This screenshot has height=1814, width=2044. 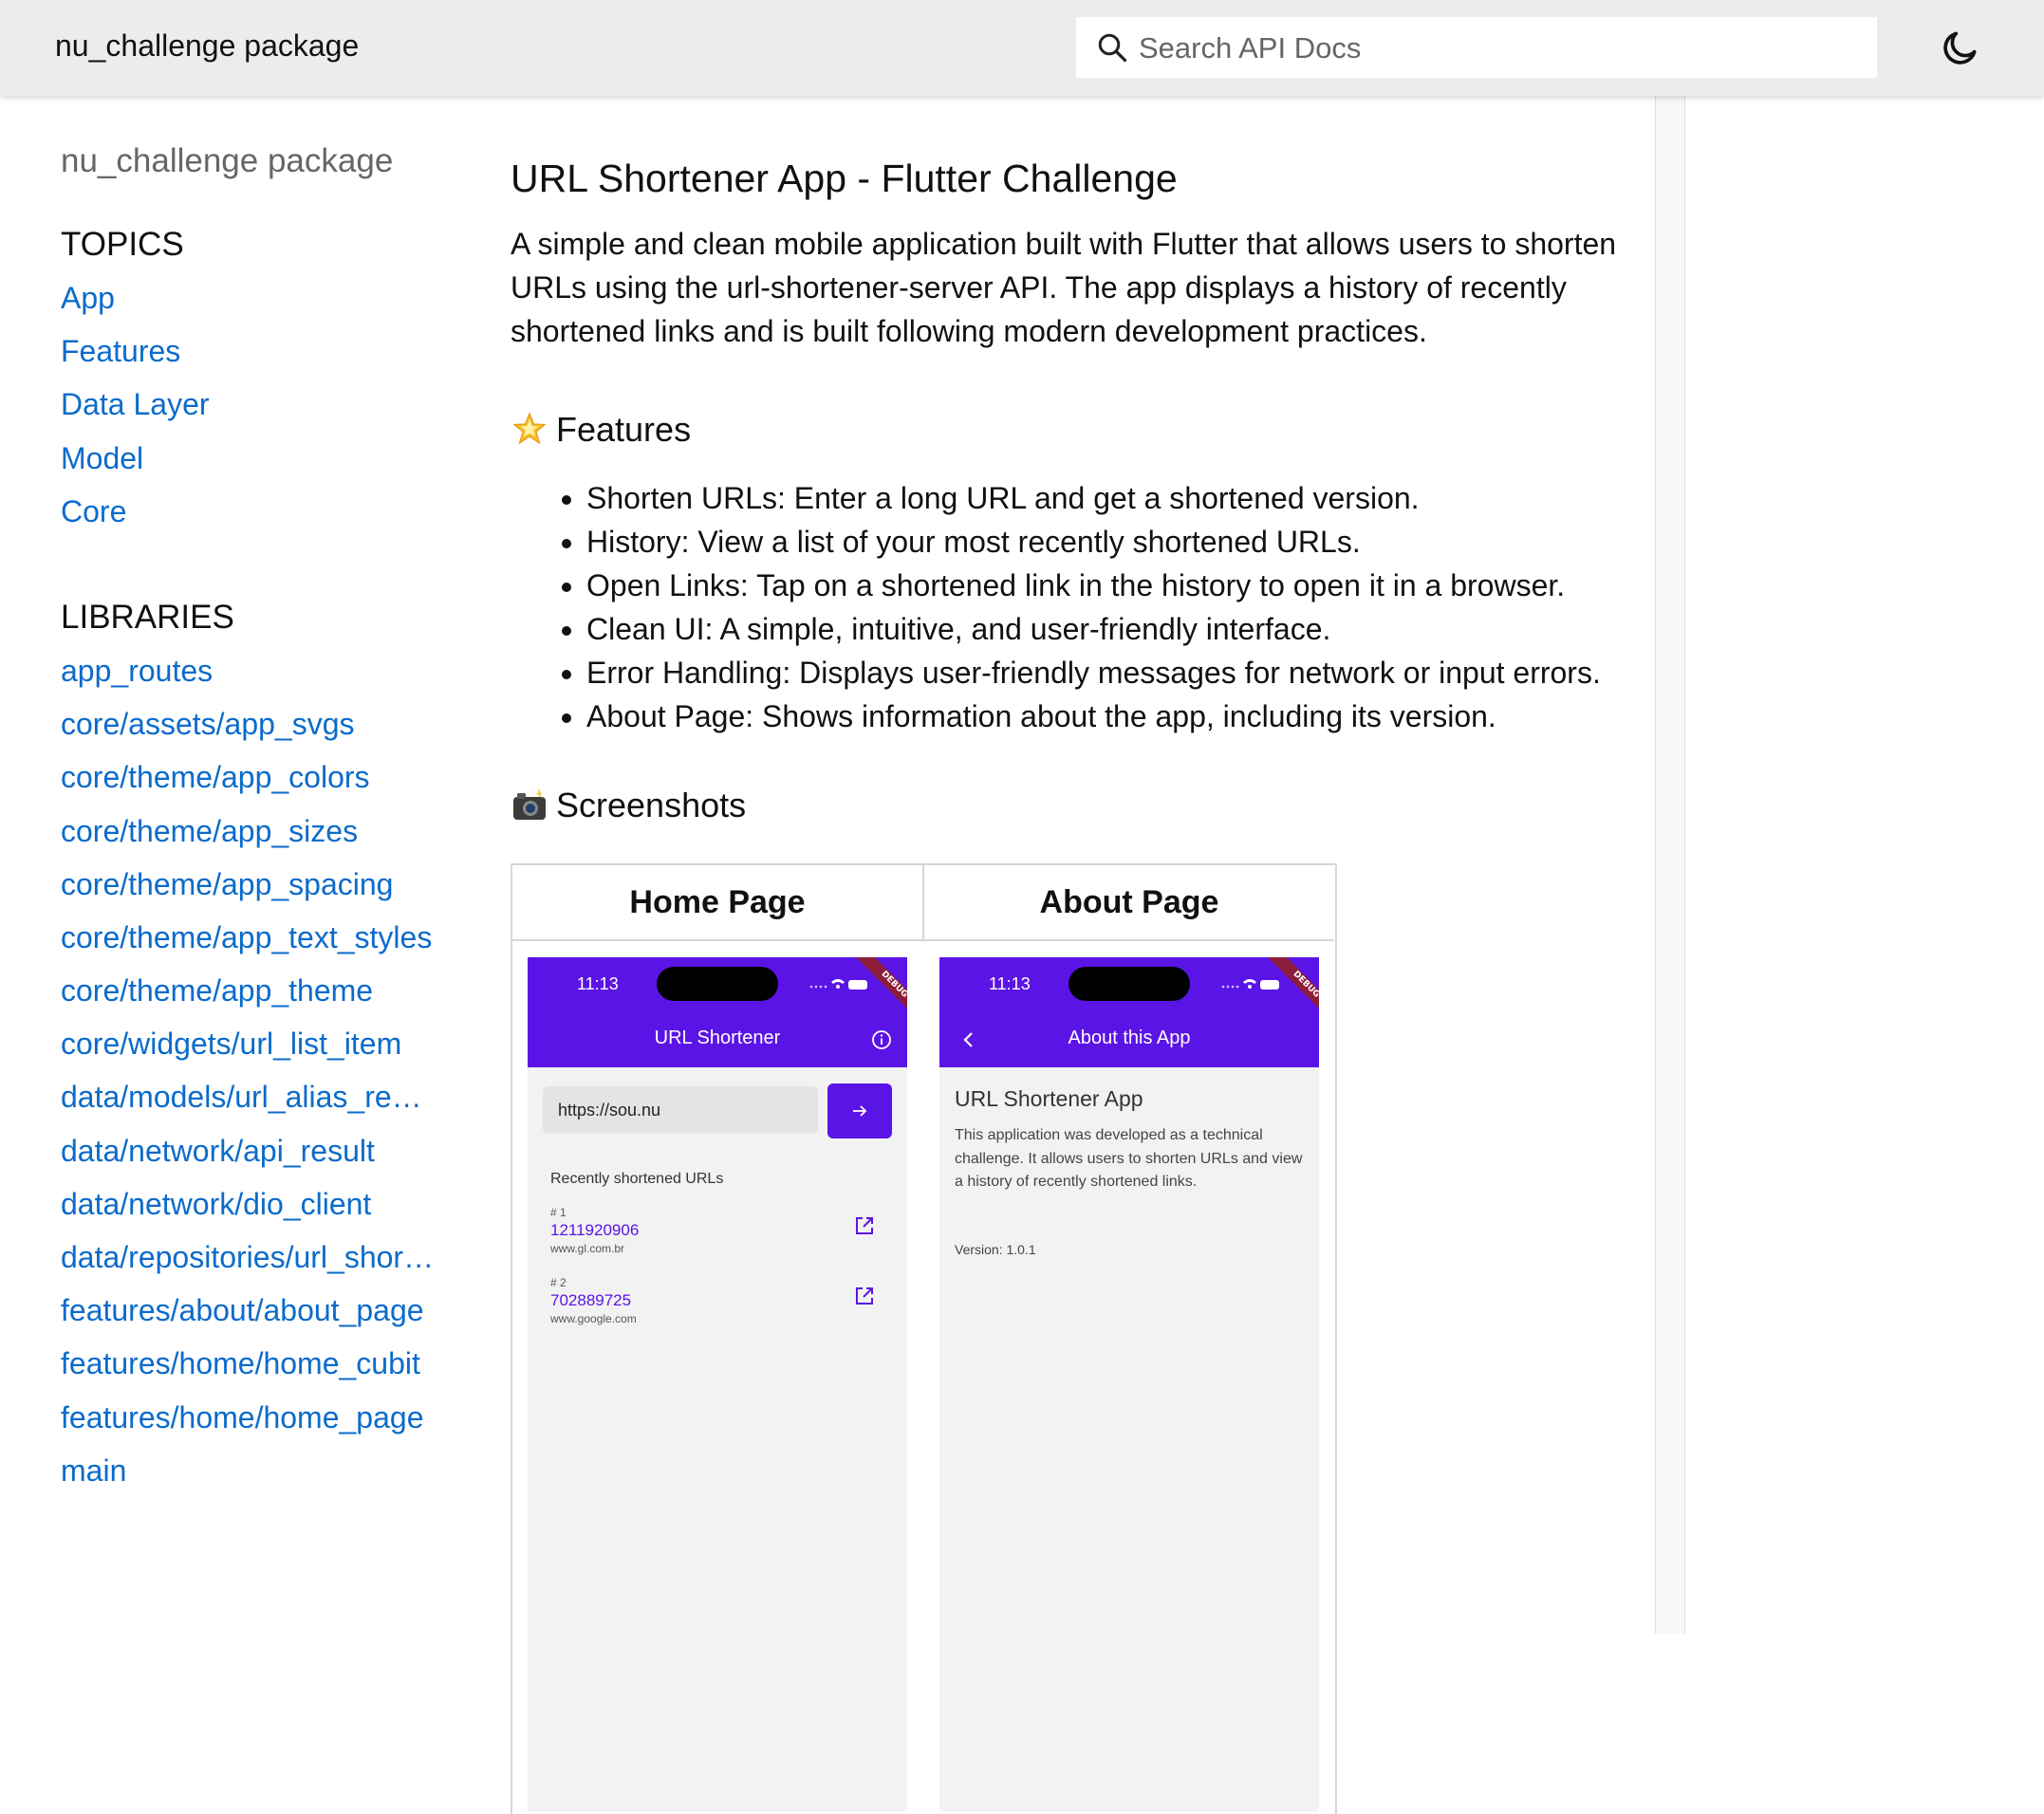 What do you see at coordinates (593, 1318) in the screenshot?
I see `item-original-url: www.google.com` at bounding box center [593, 1318].